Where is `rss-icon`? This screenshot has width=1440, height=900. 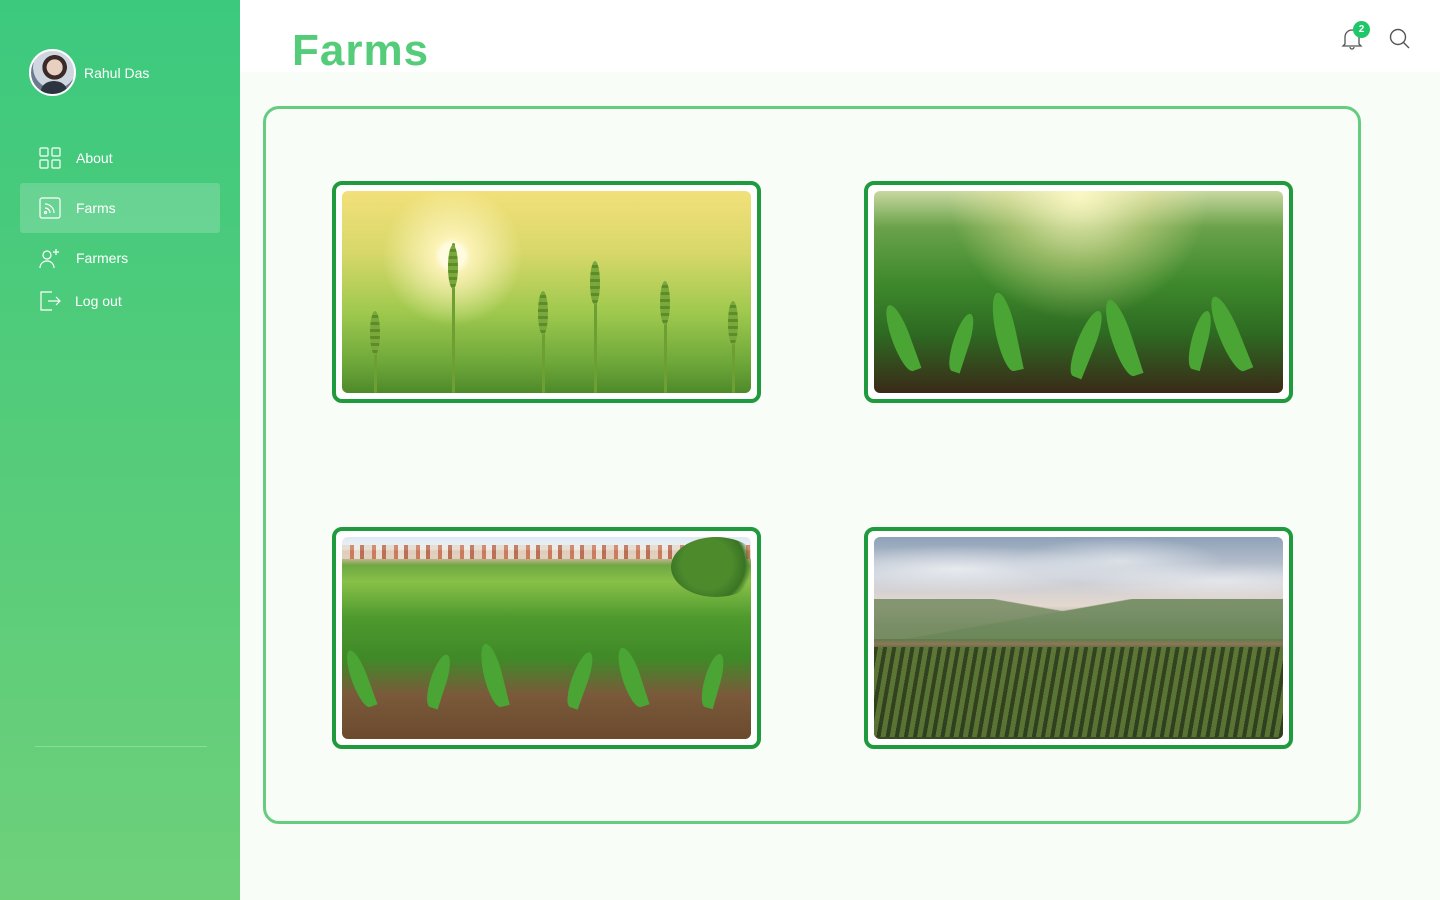 rss-icon is located at coordinates (50, 208).